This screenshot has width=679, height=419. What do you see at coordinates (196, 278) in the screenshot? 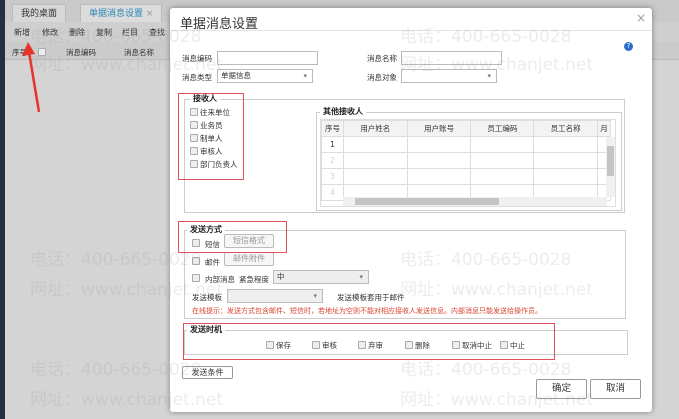
I see `internal-checkbox` at bounding box center [196, 278].